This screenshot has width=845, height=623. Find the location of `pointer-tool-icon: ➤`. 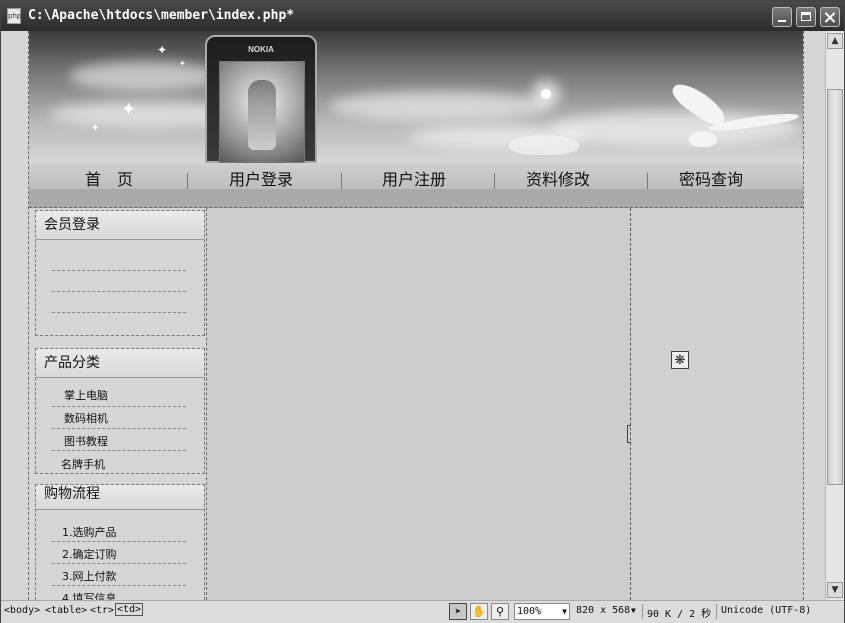

pointer-tool-icon: ➤ is located at coordinates (458, 611).